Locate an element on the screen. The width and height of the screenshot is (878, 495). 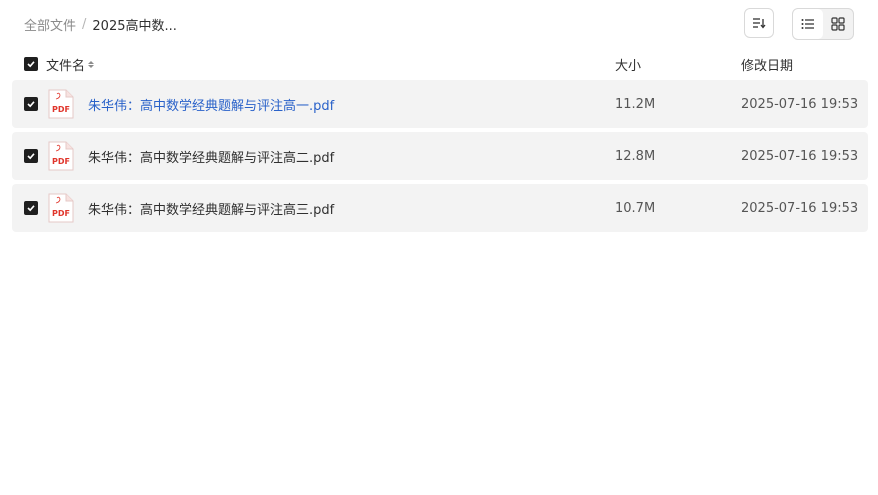
column-header-name: 文件名 is located at coordinates (70, 64).